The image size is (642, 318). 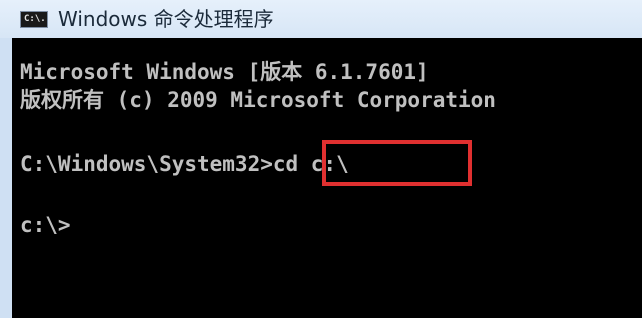 What do you see at coordinates (166, 19) in the screenshot?
I see `window-title: Windows 命令处理程序` at bounding box center [166, 19].